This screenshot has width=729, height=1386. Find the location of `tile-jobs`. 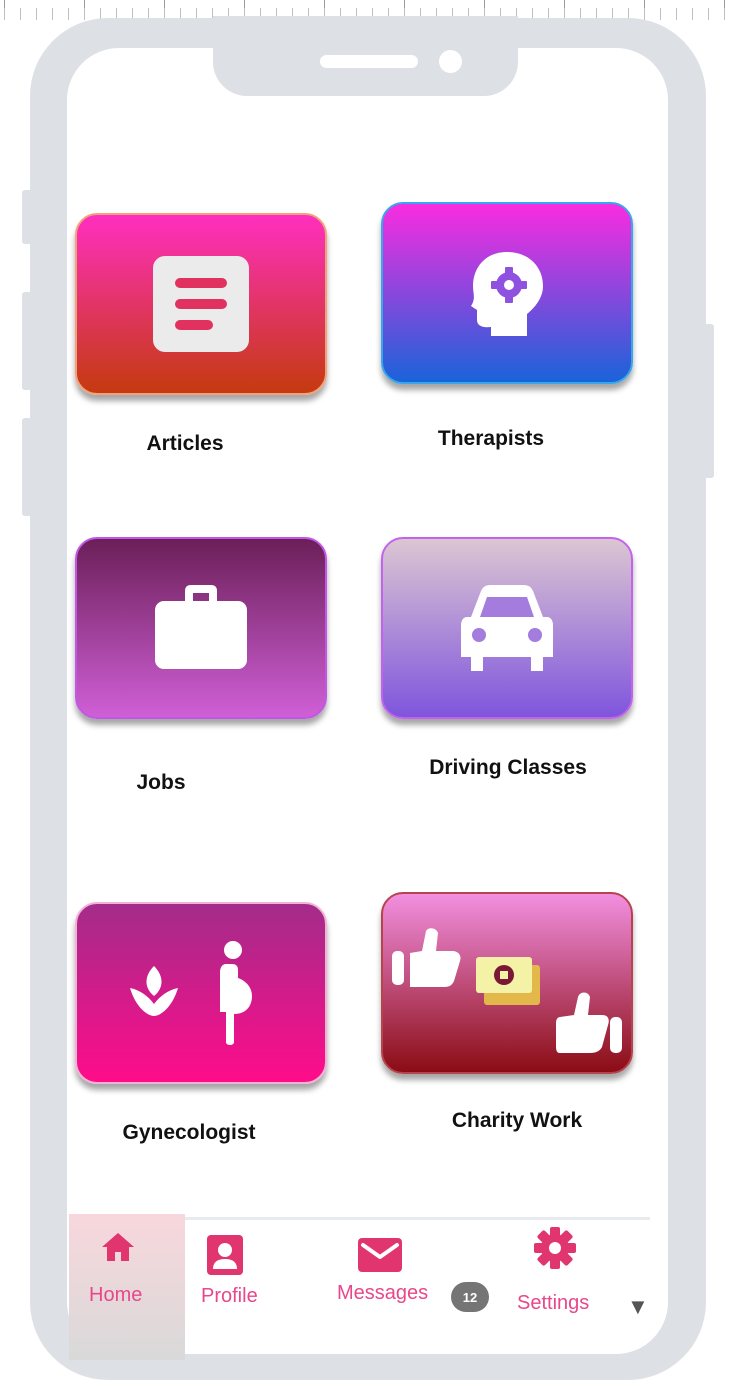

tile-jobs is located at coordinates (201, 628).